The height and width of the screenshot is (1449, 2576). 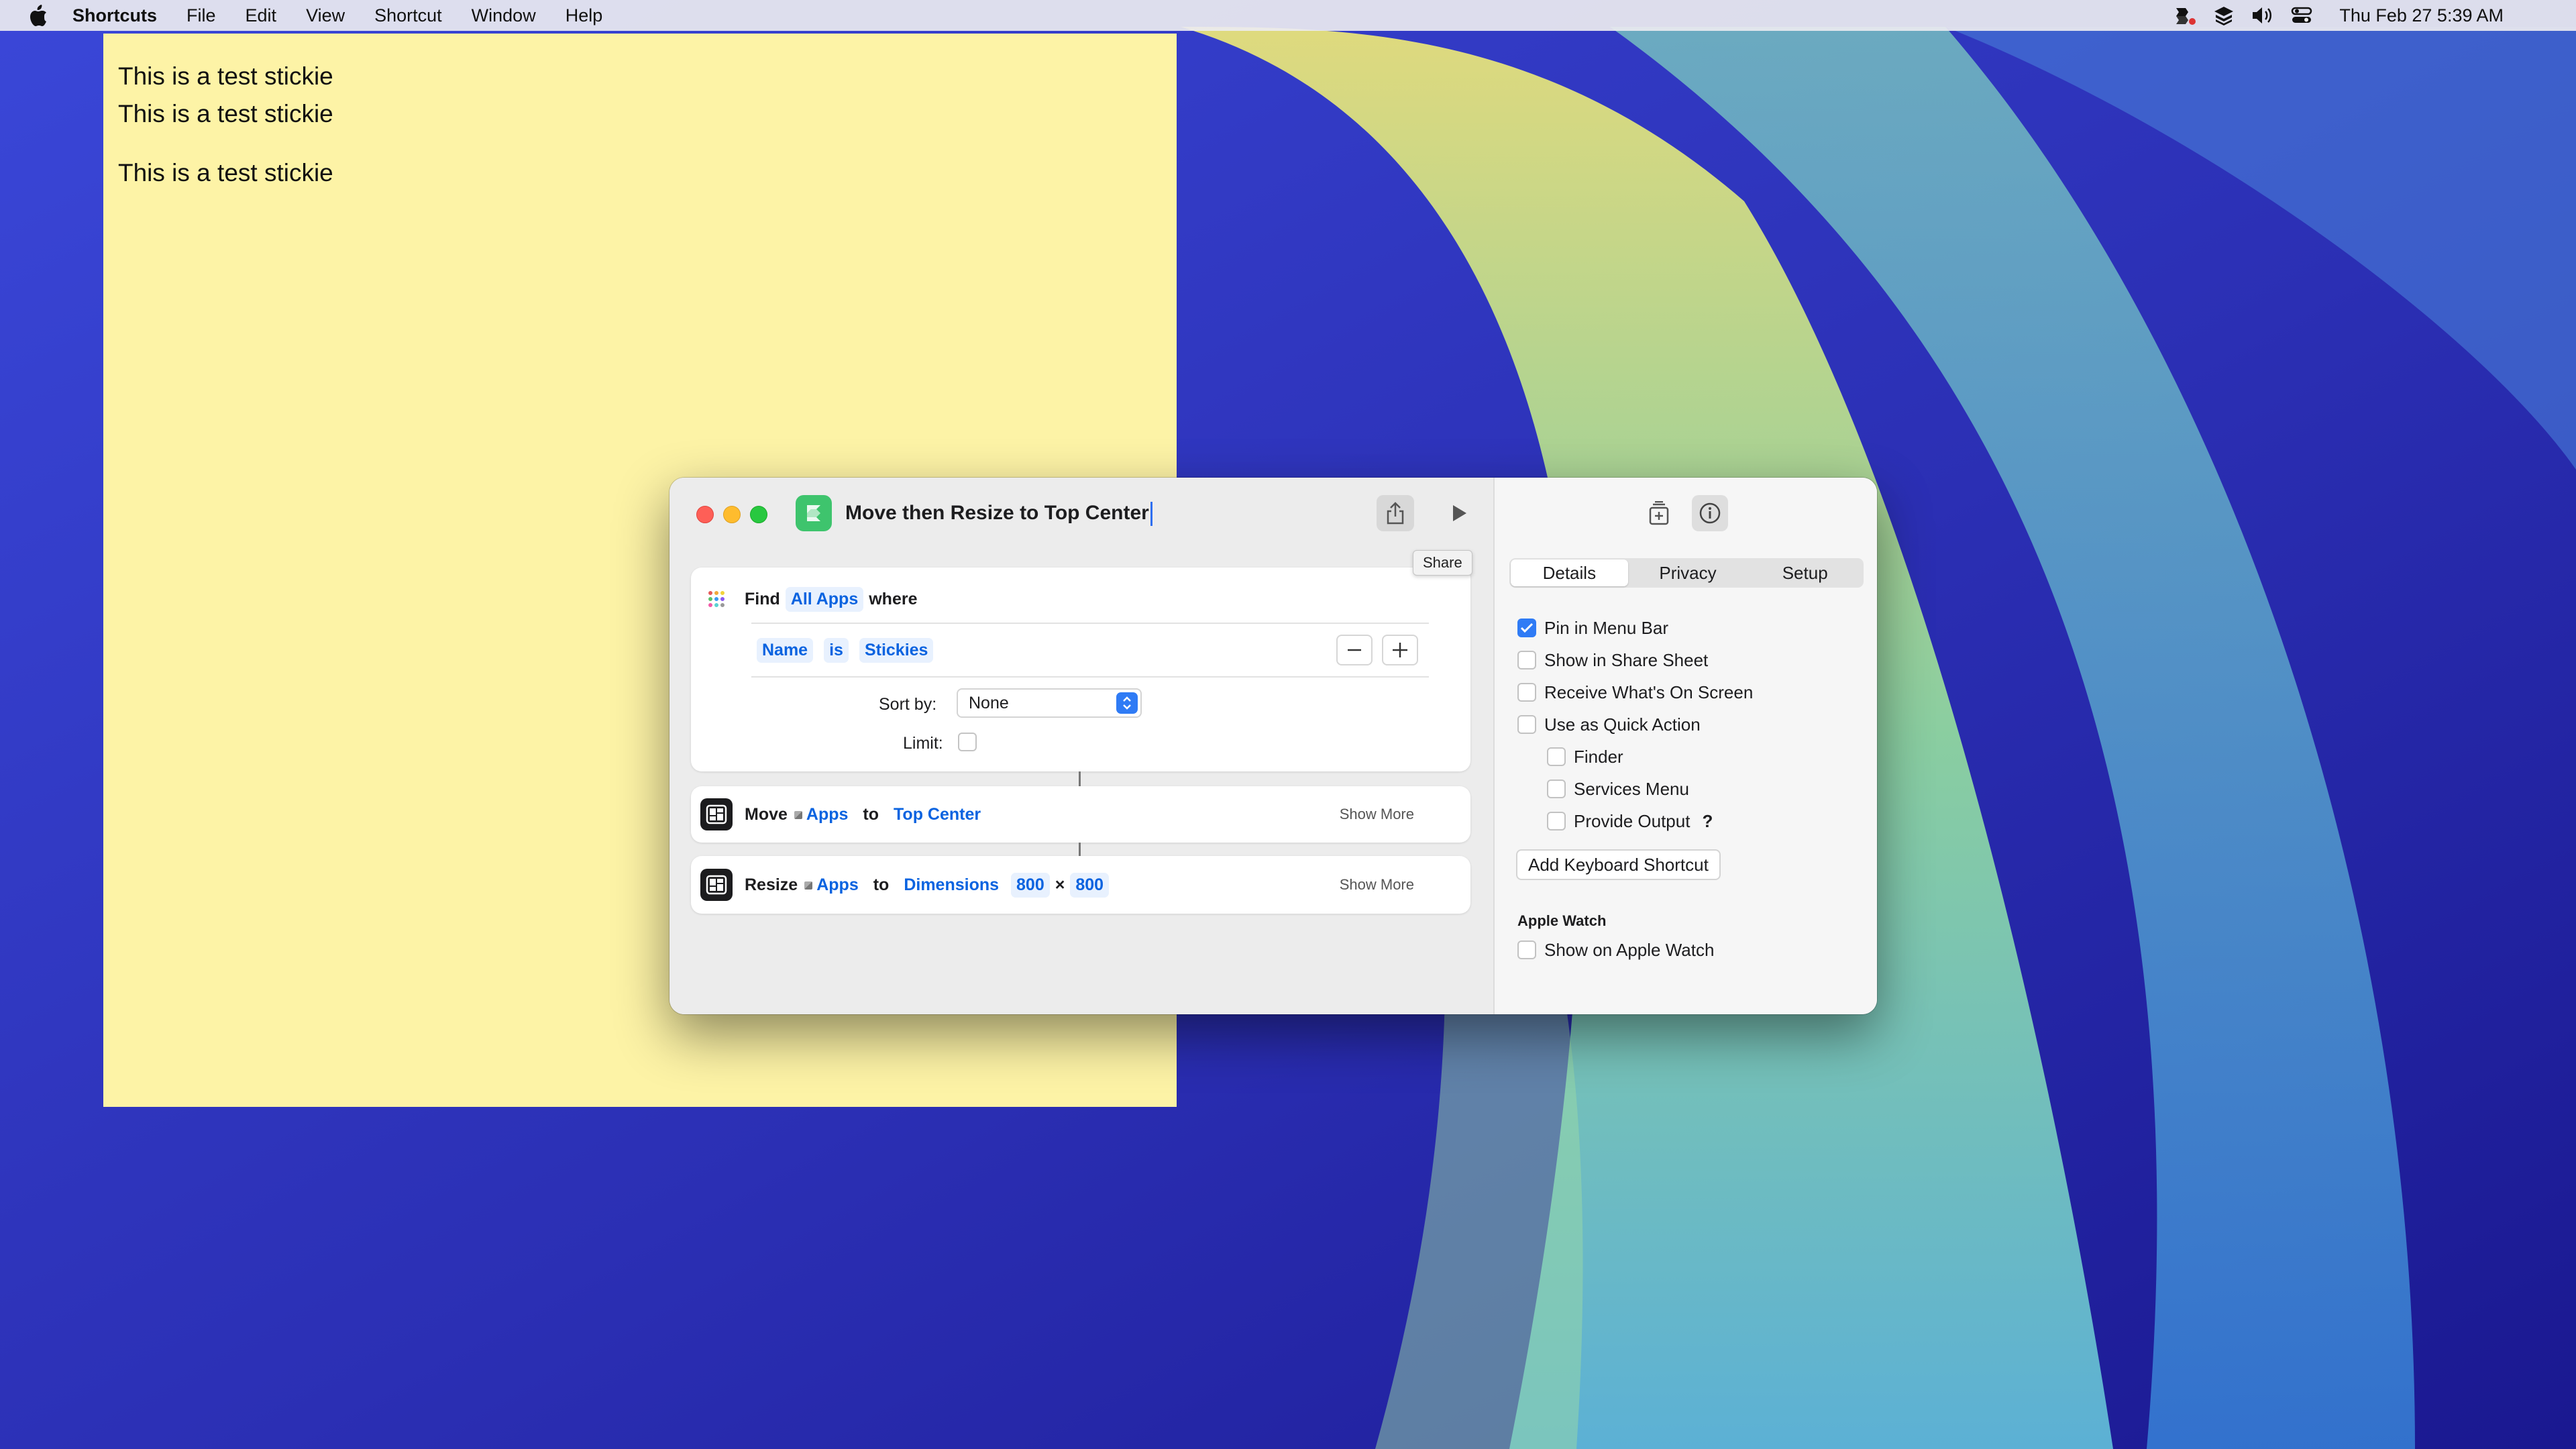 I want to click on move-show-more-button: Show More, so click(x=1377, y=814).